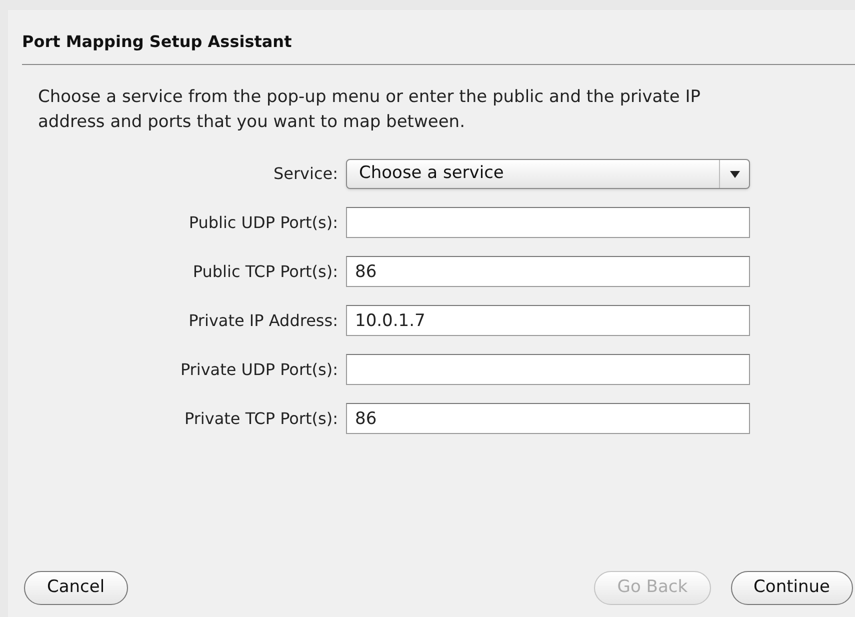 This screenshot has height=617, width=855. I want to click on dialog-title: Port Mapping Setup Assistant, so click(157, 42).